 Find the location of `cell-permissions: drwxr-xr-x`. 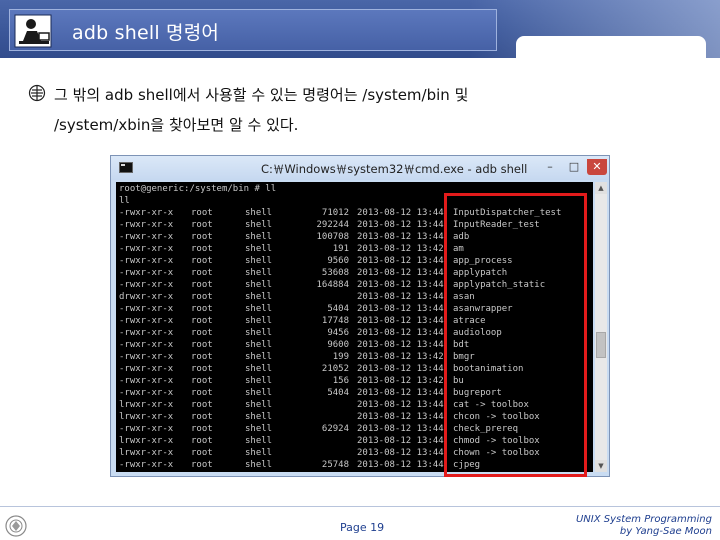

cell-permissions: drwxr-xr-x is located at coordinates (146, 297).